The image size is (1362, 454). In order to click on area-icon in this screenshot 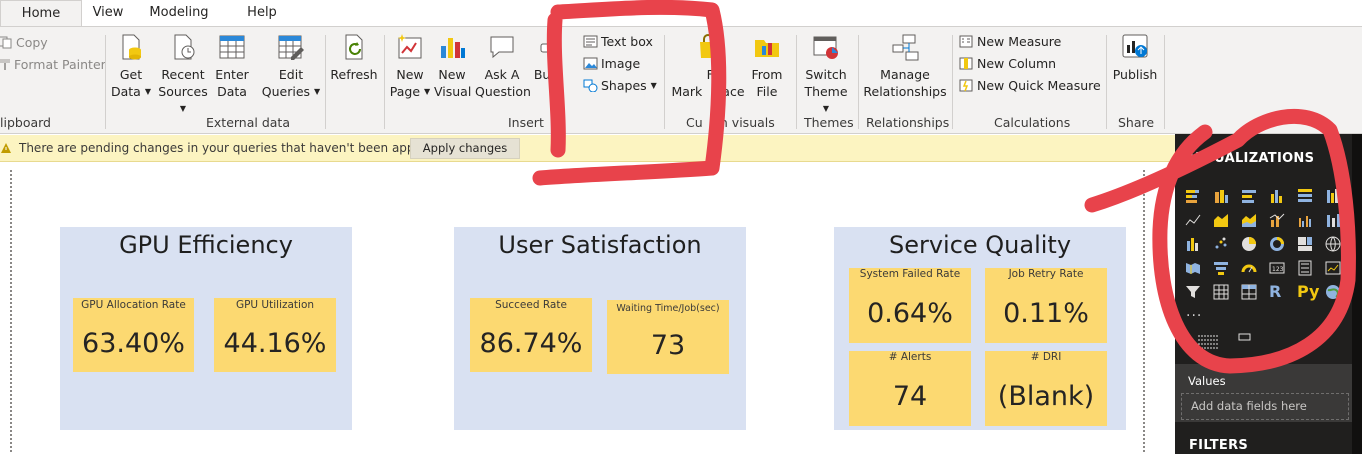, I will do `click(1221, 220)`.